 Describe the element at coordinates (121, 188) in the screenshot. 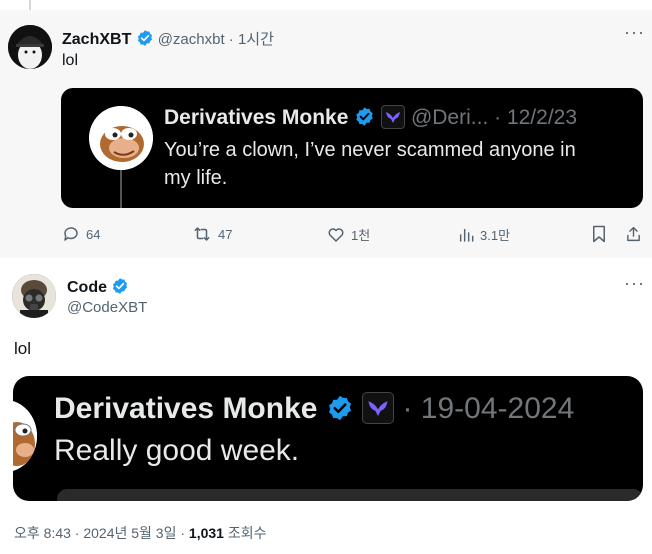

I see `quote-thread-line` at that location.